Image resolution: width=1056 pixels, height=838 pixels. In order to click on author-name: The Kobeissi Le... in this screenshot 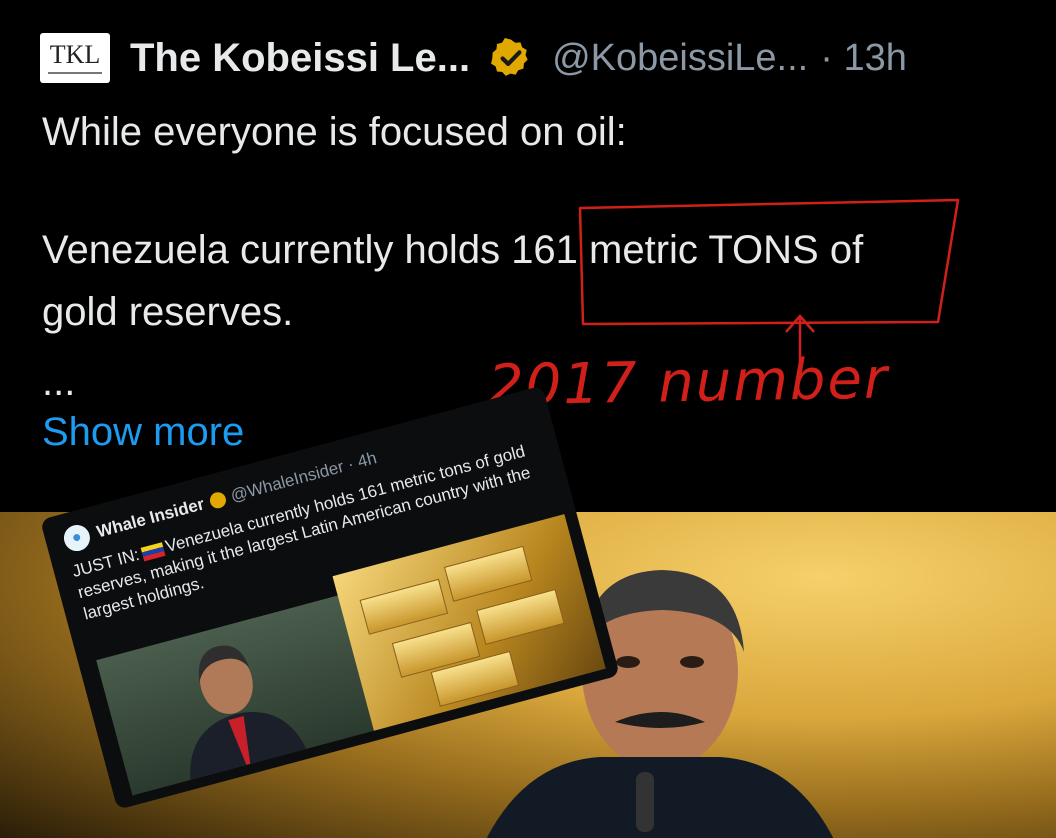, I will do `click(300, 58)`.